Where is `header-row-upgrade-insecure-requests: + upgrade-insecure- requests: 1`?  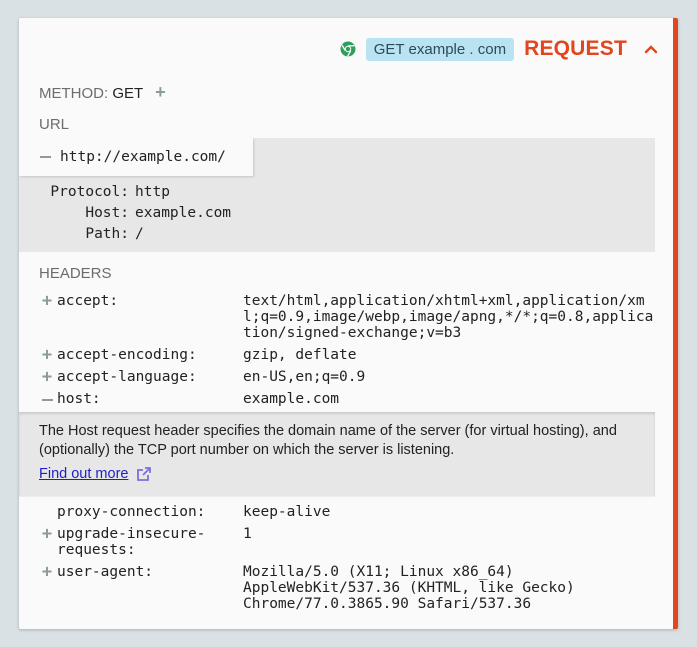 header-row-upgrade-insecure-requests: + upgrade-insecure- requests: 1 is located at coordinates (343, 543).